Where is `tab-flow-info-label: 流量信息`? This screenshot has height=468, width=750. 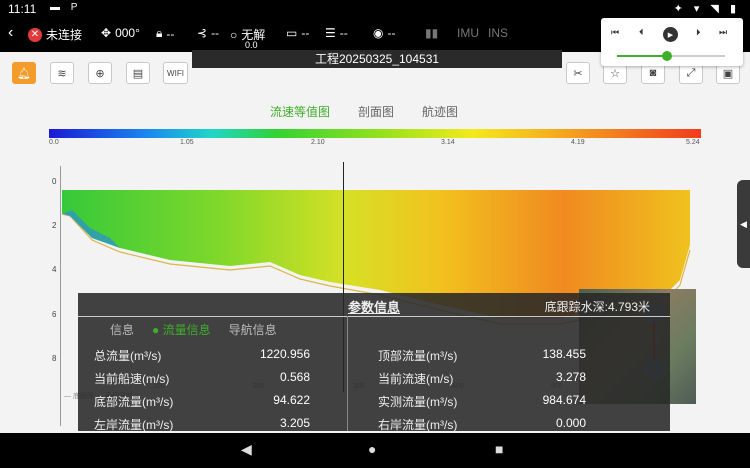
tab-flow-info-label: 流量信息 is located at coordinates (186, 330).